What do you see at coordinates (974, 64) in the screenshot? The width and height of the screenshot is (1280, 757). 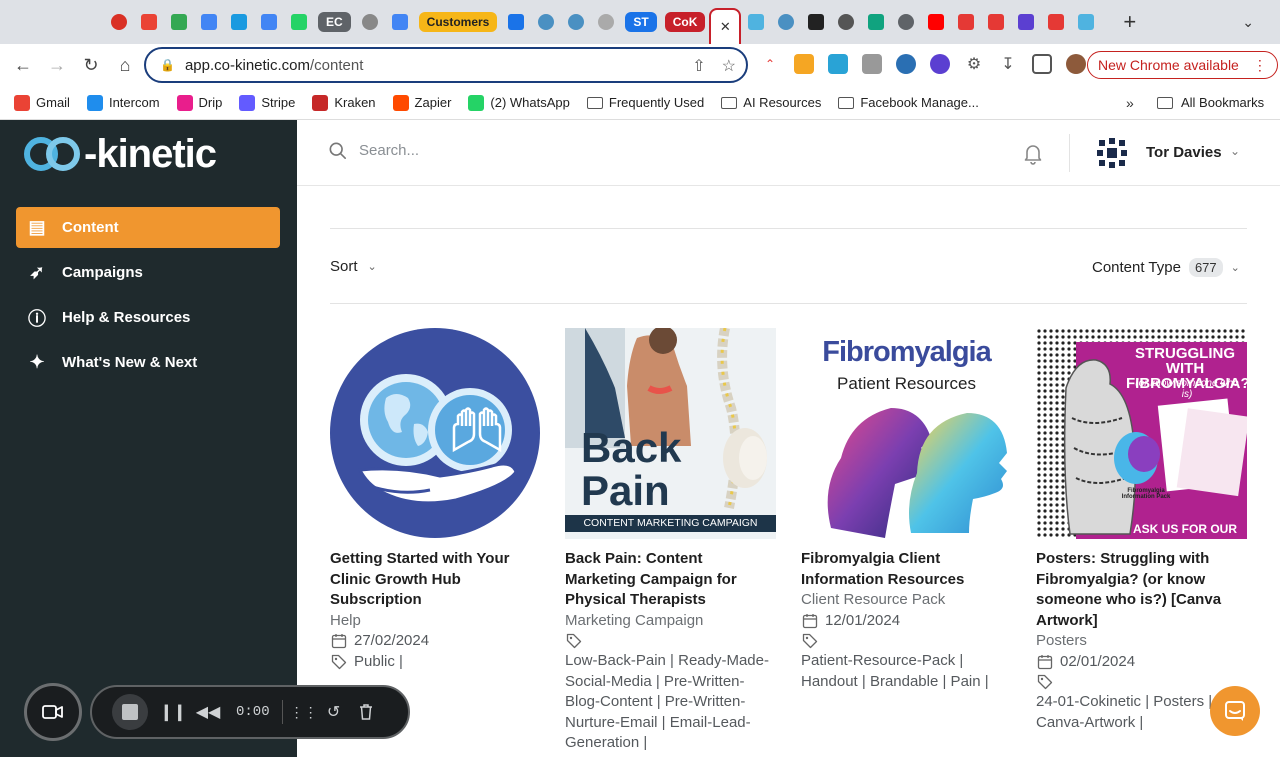 I see `extensions-puzzle-icon: ⚙` at bounding box center [974, 64].